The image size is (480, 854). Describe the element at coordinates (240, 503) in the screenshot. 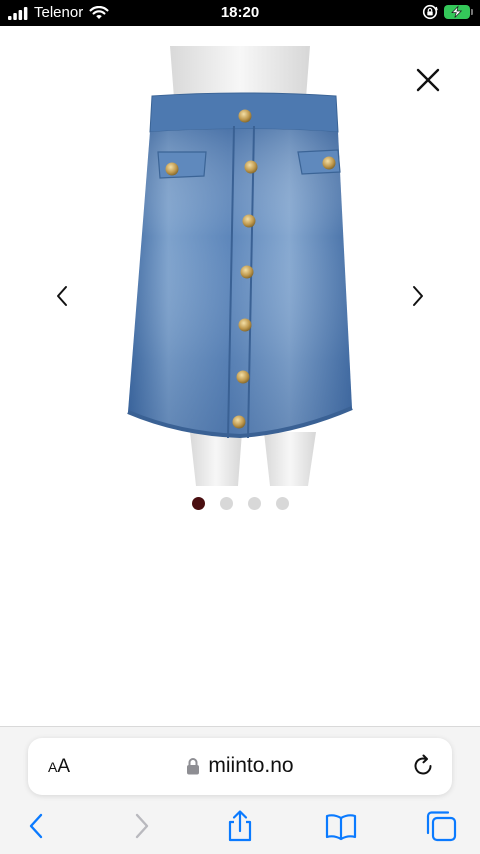

I see `image-pagination` at that location.